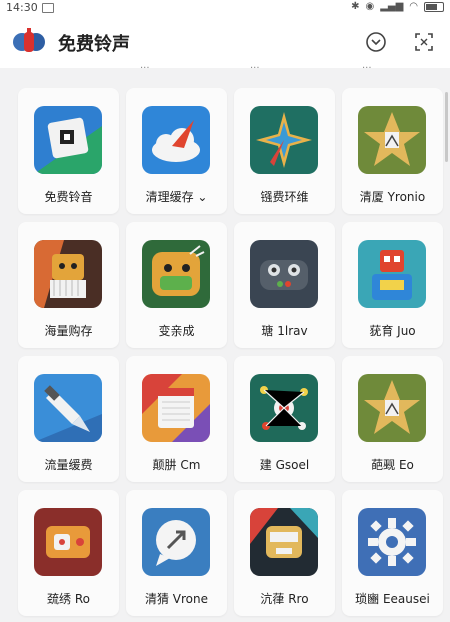  I want to click on app-tile: 巯绣 Ro, so click(68, 553).